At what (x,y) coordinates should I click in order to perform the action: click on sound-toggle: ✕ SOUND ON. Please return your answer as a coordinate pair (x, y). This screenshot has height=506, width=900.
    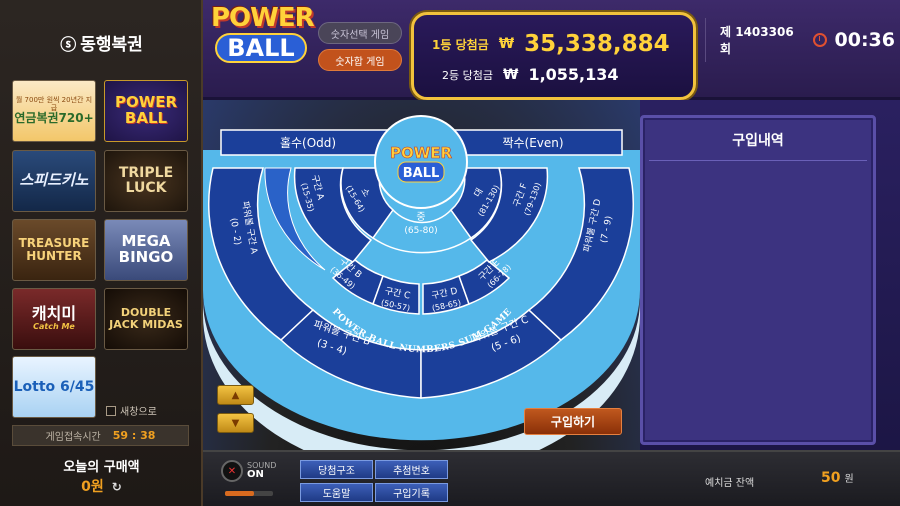
    Looking at the image, I should click on (248, 471).